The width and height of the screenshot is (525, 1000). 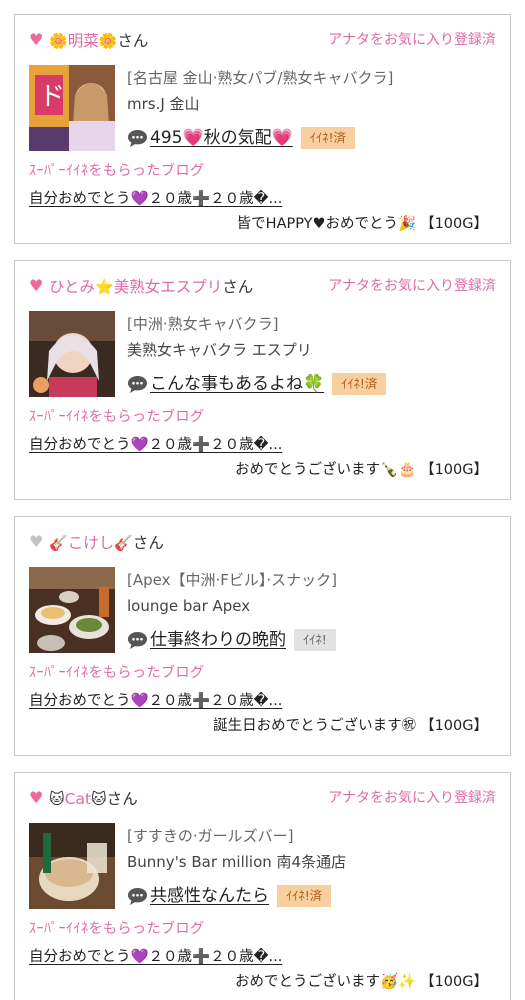 I want to click on shop-area: [すすきの·ガールズバー], so click(x=210, y=836).